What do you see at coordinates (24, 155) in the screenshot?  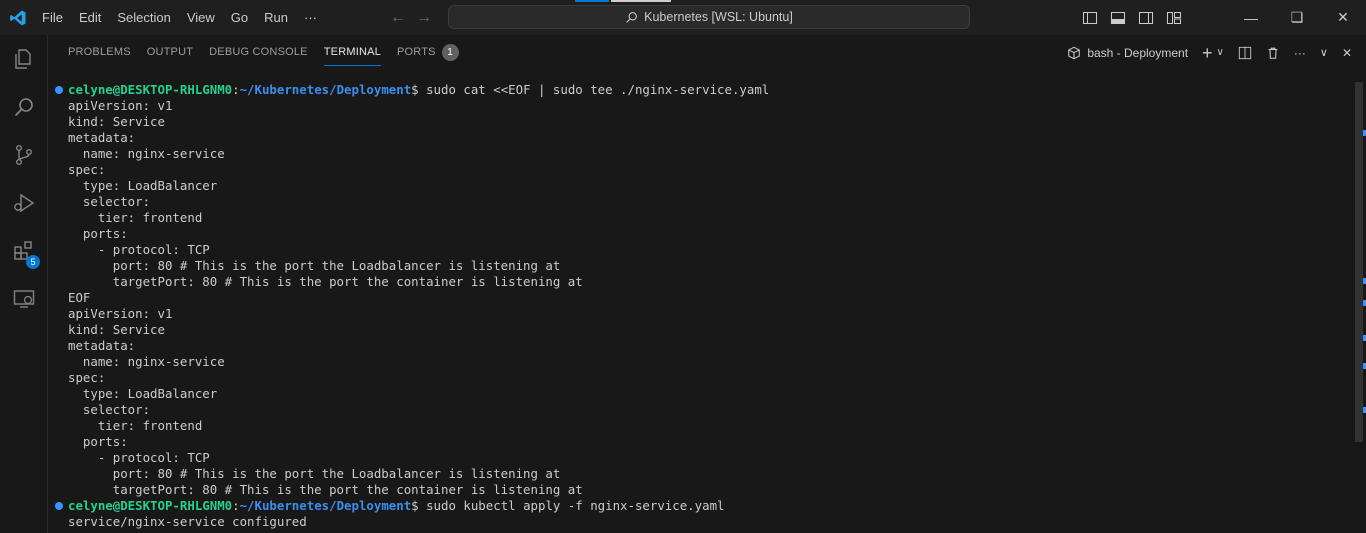 I see `source-control-icon` at bounding box center [24, 155].